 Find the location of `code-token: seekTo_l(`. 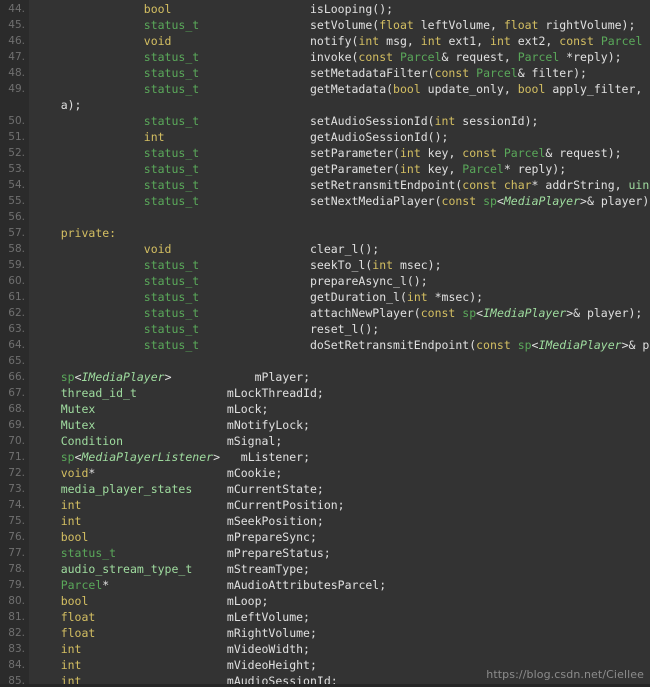

code-token: seekTo_l( is located at coordinates (341, 265).